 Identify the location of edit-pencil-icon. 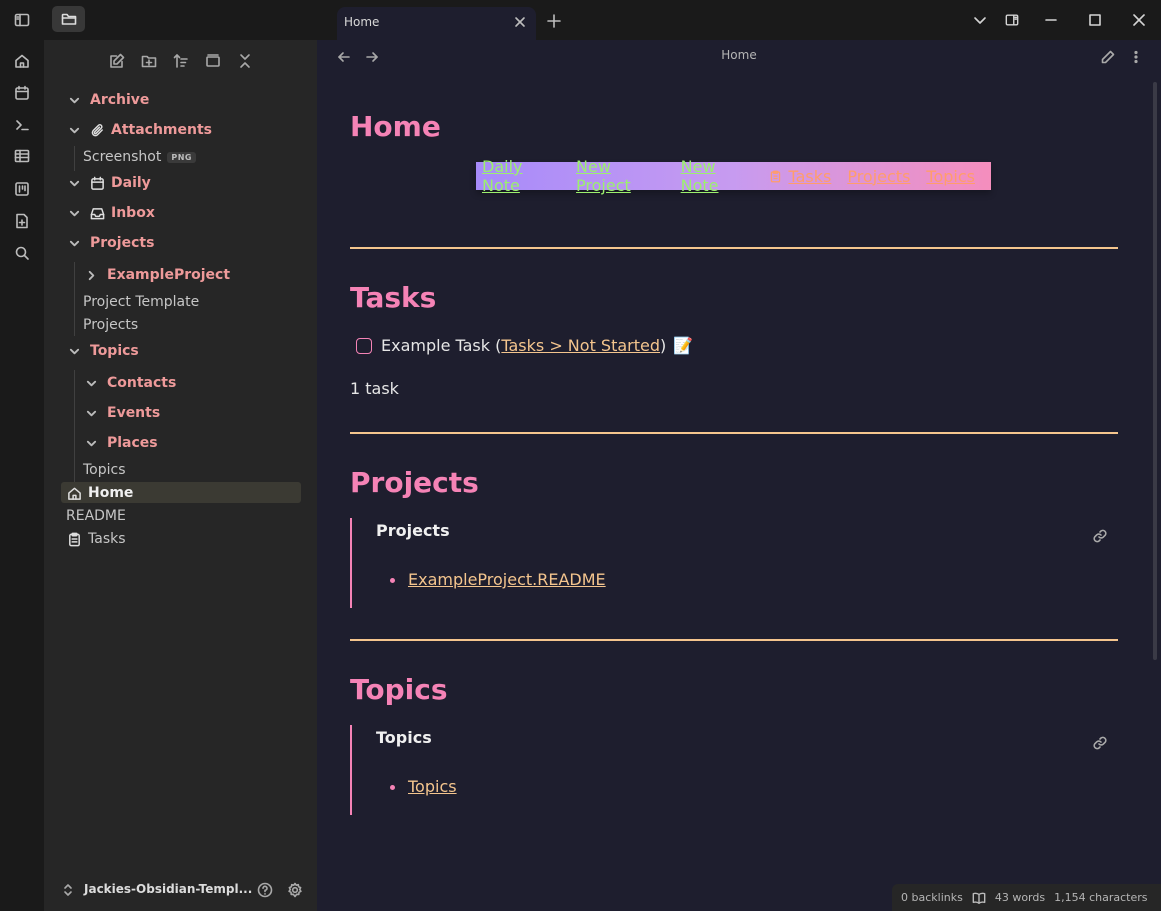
(1108, 57).